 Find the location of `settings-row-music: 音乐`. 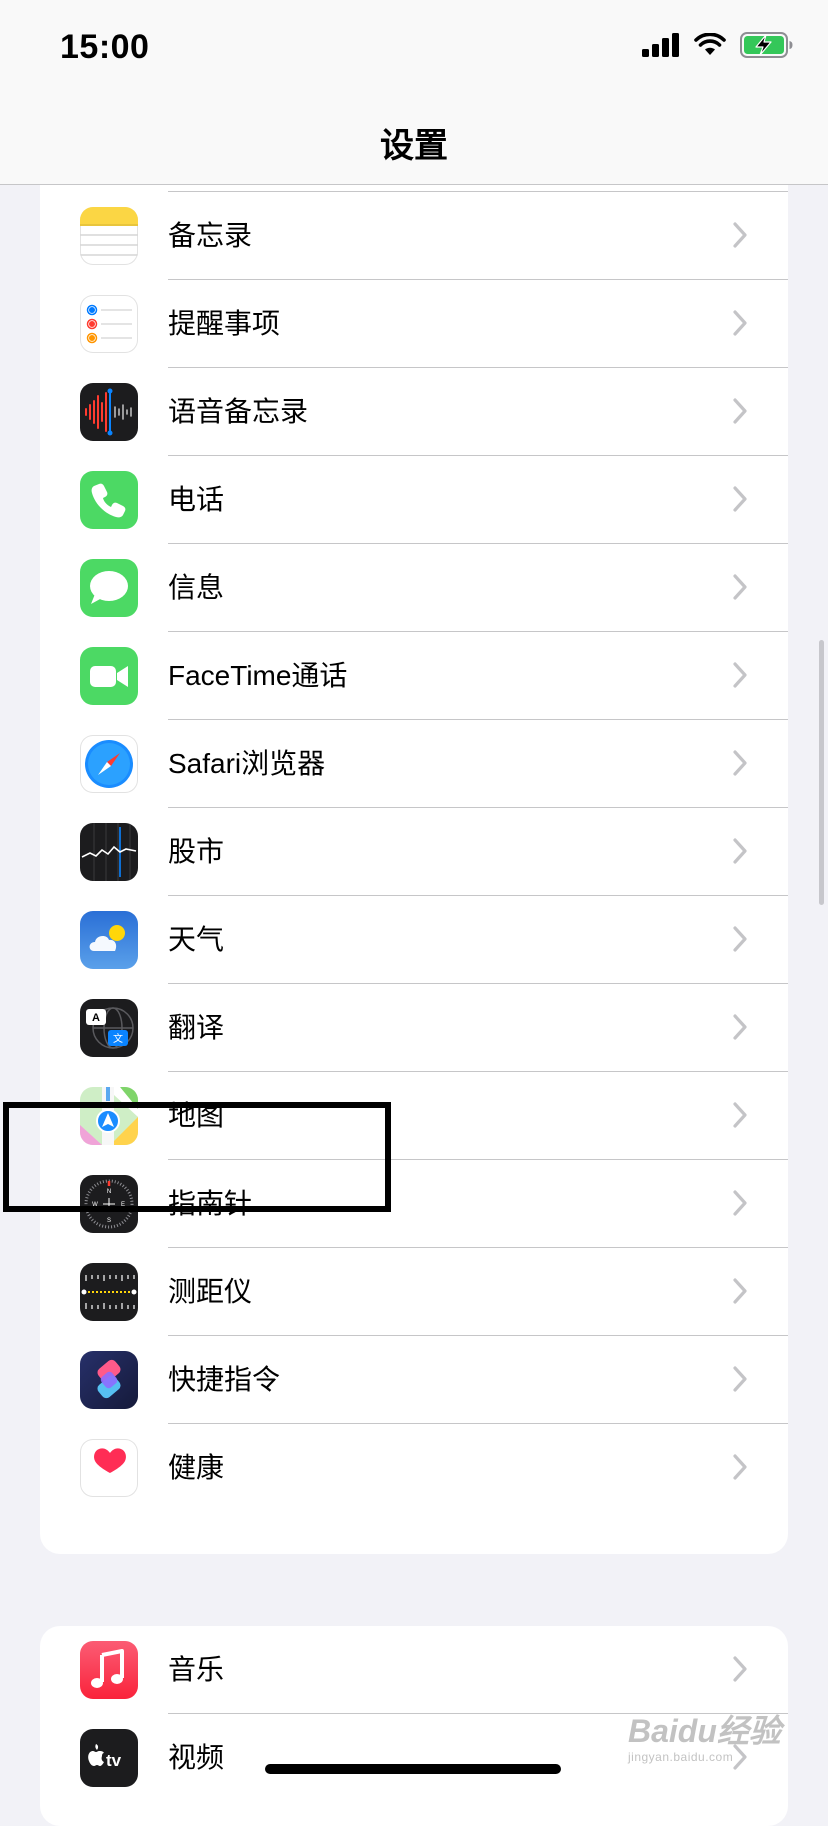

settings-row-music: 音乐 is located at coordinates (414, 1670).